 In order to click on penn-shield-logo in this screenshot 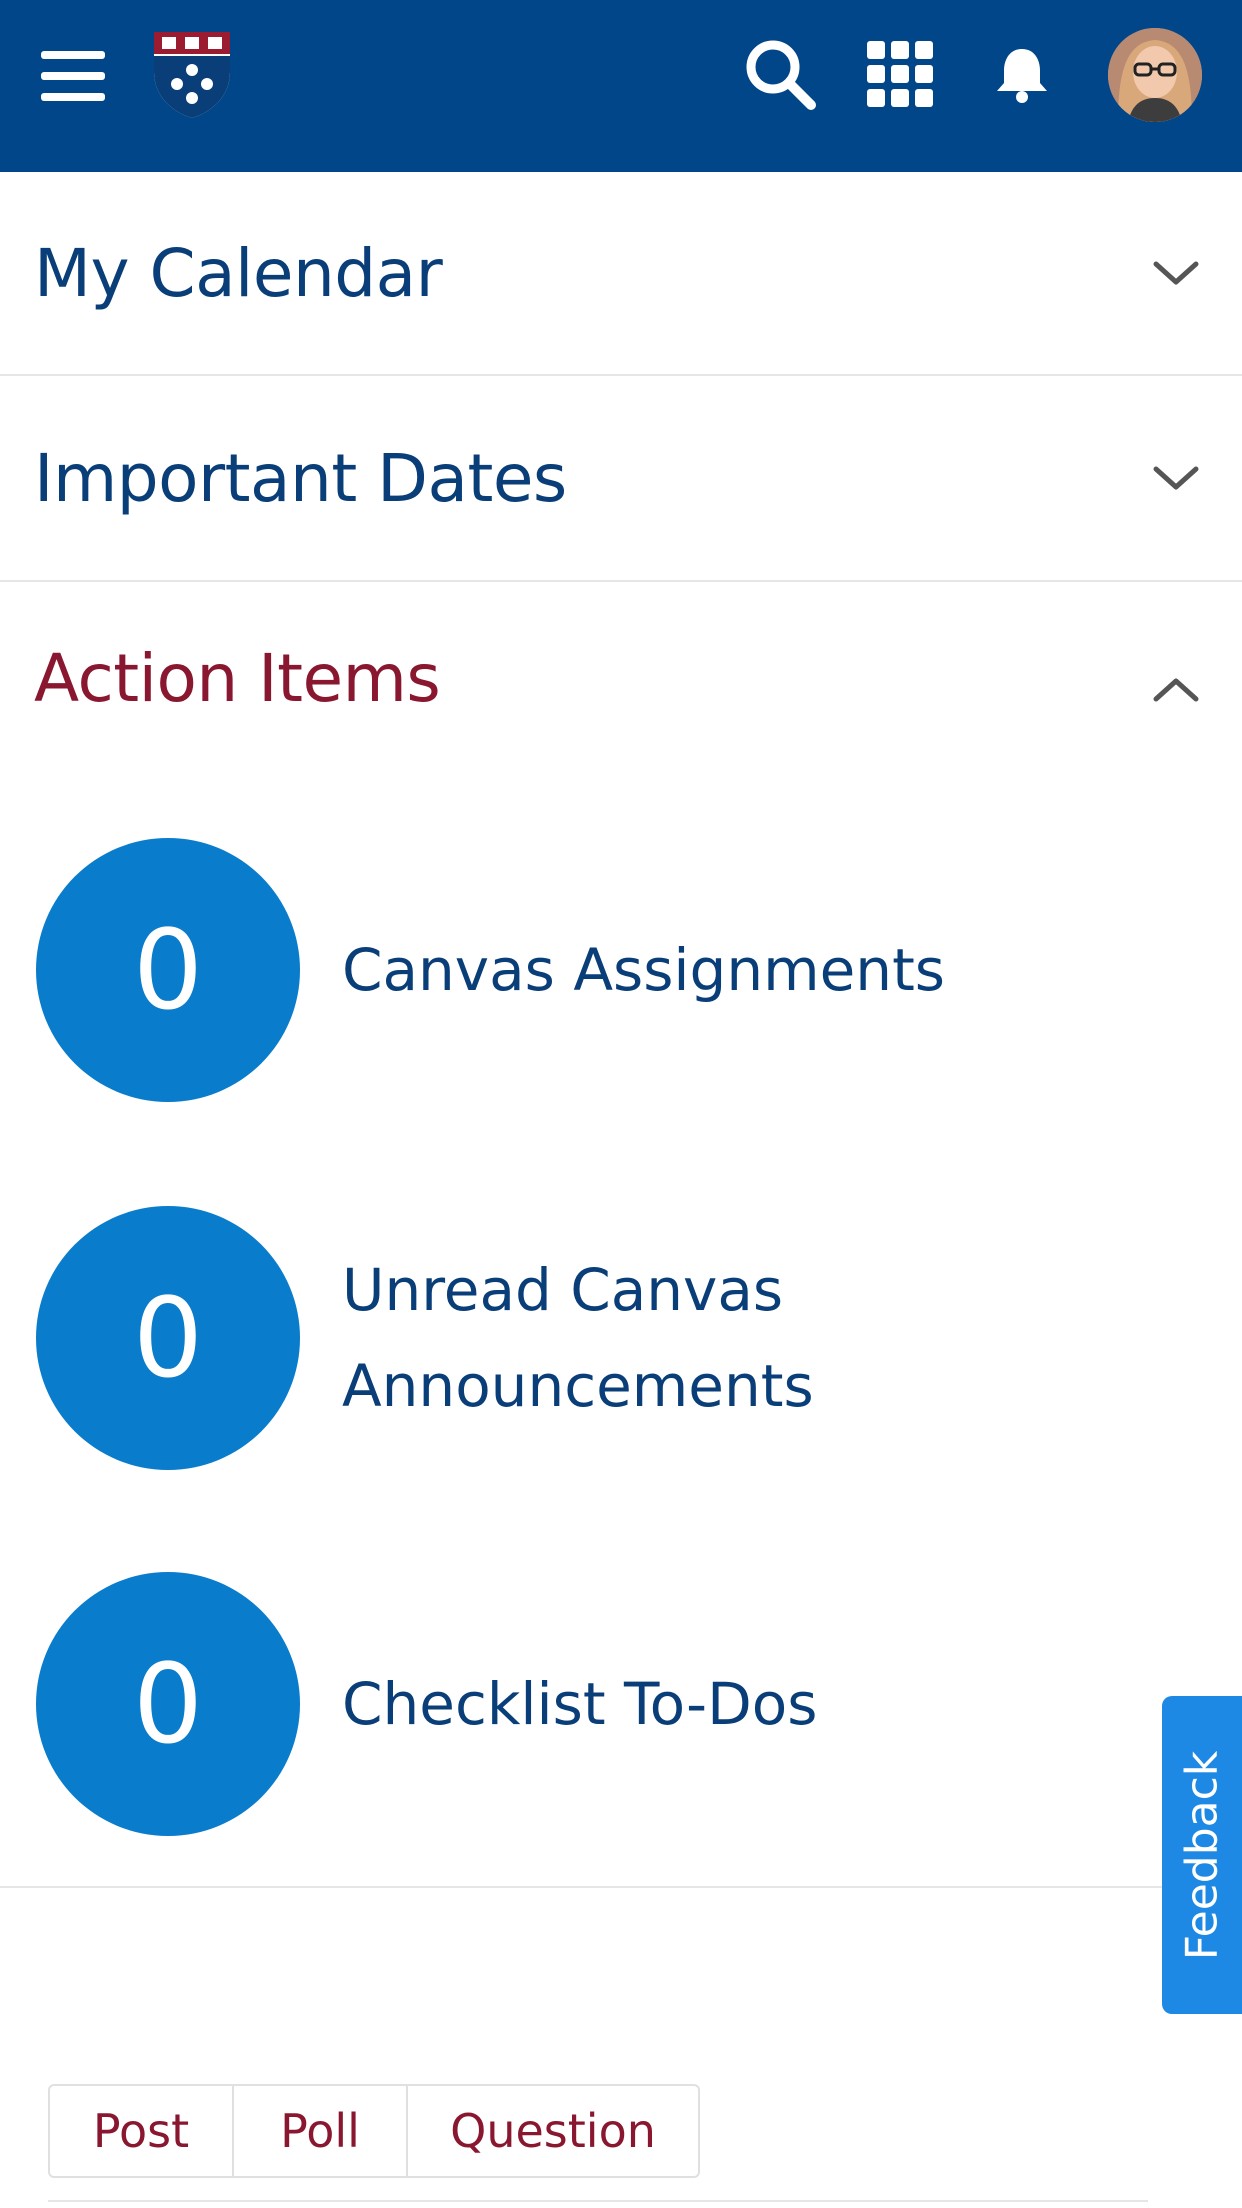, I will do `click(192, 74)`.